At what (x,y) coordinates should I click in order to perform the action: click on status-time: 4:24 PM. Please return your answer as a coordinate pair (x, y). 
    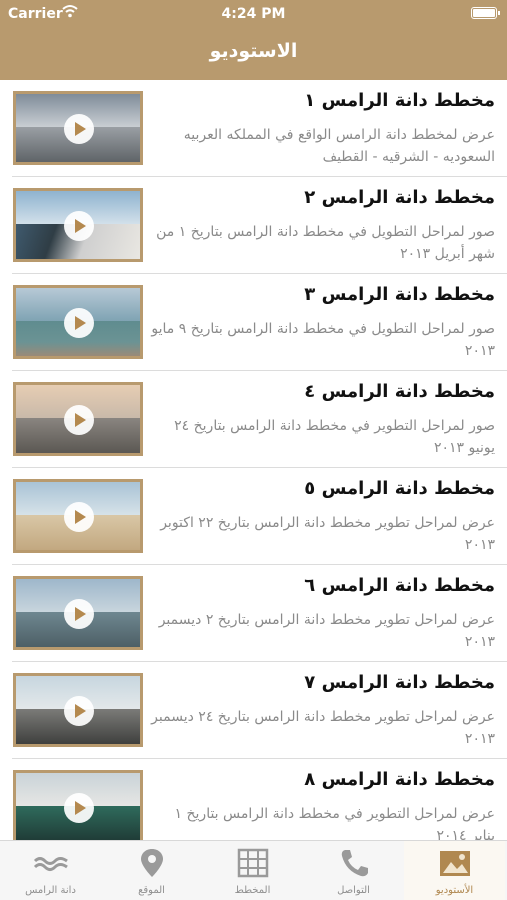
    Looking at the image, I should click on (253, 14).